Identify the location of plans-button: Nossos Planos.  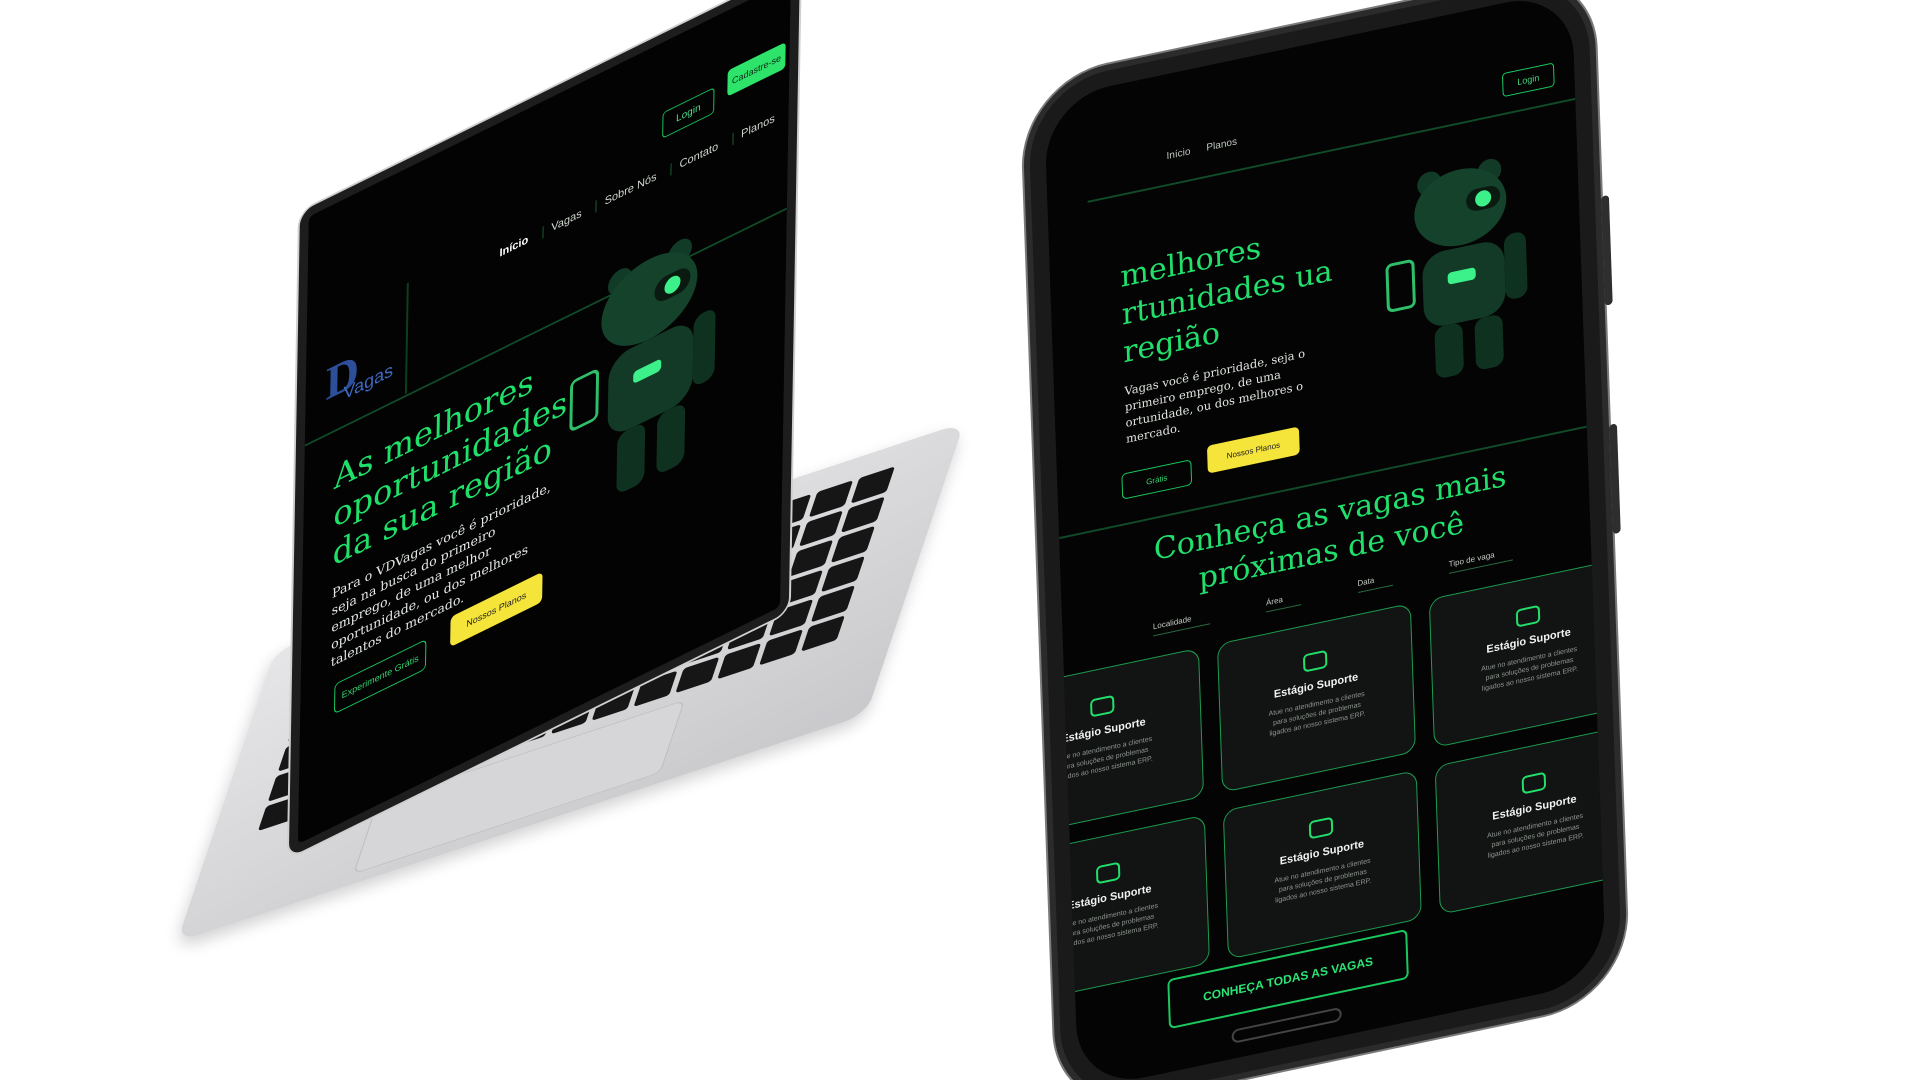
(1253, 450).